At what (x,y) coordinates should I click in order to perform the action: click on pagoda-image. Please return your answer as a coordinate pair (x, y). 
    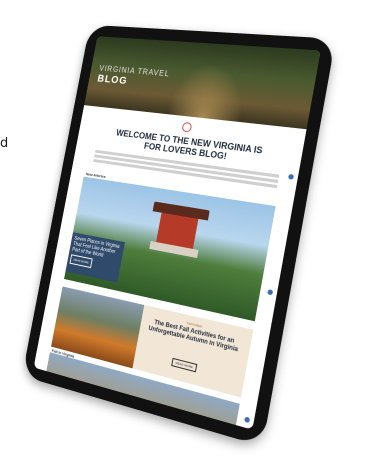
    Looking at the image, I should click on (177, 231).